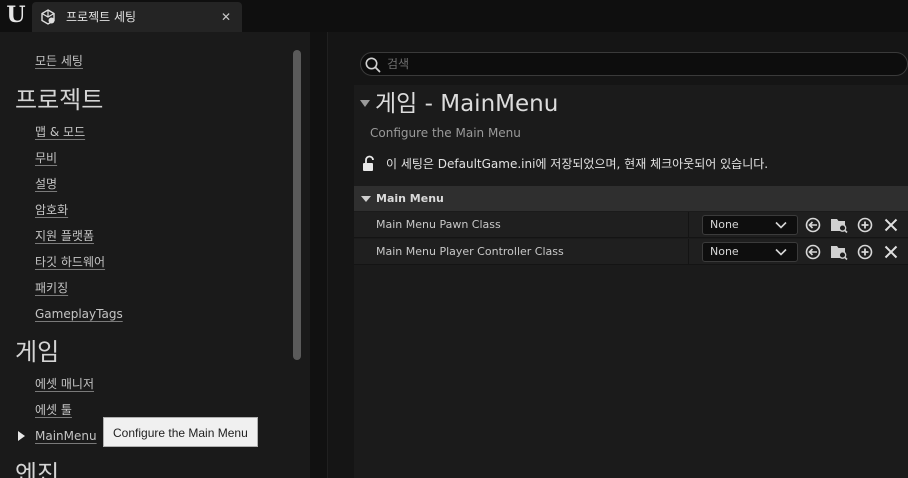 The image size is (908, 478). Describe the element at coordinates (59, 61) in the screenshot. I see `sidebar-item-all-settings: 모든 세팅` at that location.